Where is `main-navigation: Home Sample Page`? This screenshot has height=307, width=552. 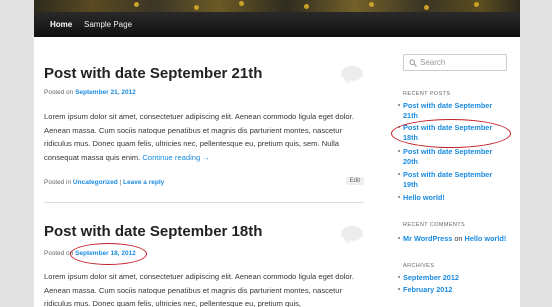
main-navigation: Home Sample Page is located at coordinates (277, 24).